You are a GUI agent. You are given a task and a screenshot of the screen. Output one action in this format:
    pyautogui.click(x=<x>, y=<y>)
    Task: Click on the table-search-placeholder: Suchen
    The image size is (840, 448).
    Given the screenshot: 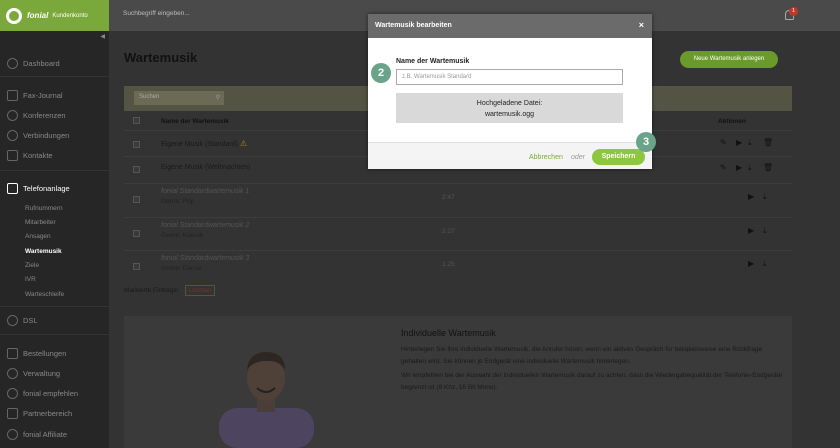 What is the action you would take?
    pyautogui.click(x=149, y=97)
    